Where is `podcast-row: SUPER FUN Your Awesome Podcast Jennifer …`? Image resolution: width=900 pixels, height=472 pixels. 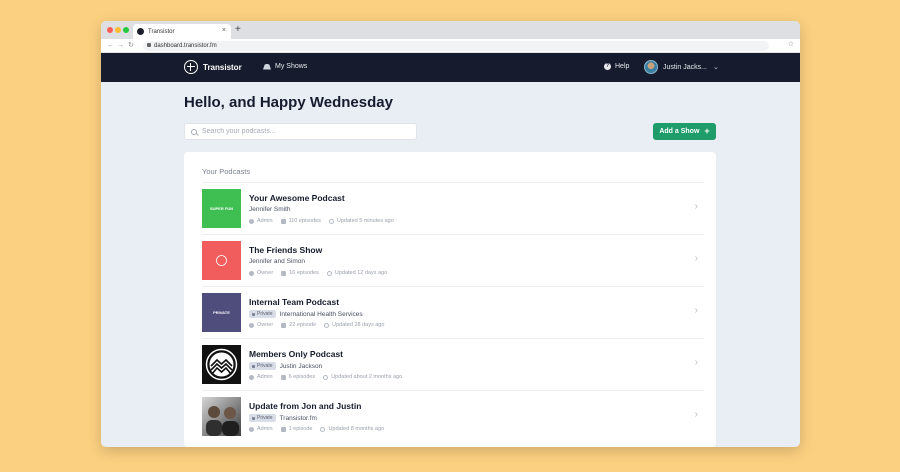
podcast-row: SUPER FUN Your Awesome Podcast Jennifer … is located at coordinates (453, 209).